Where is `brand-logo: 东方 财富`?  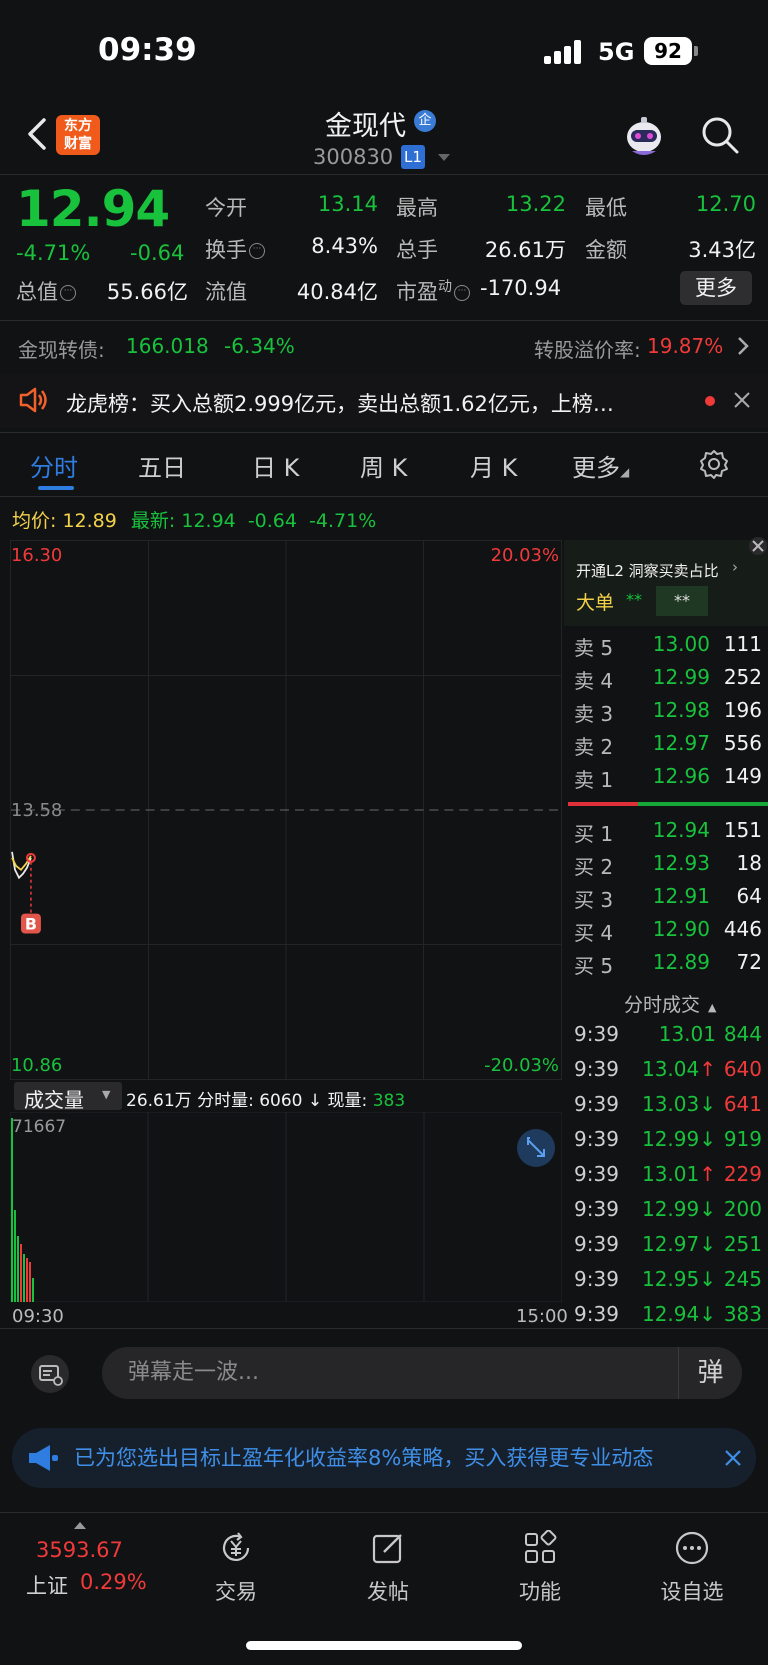
brand-logo: 东方 财富 is located at coordinates (78, 135).